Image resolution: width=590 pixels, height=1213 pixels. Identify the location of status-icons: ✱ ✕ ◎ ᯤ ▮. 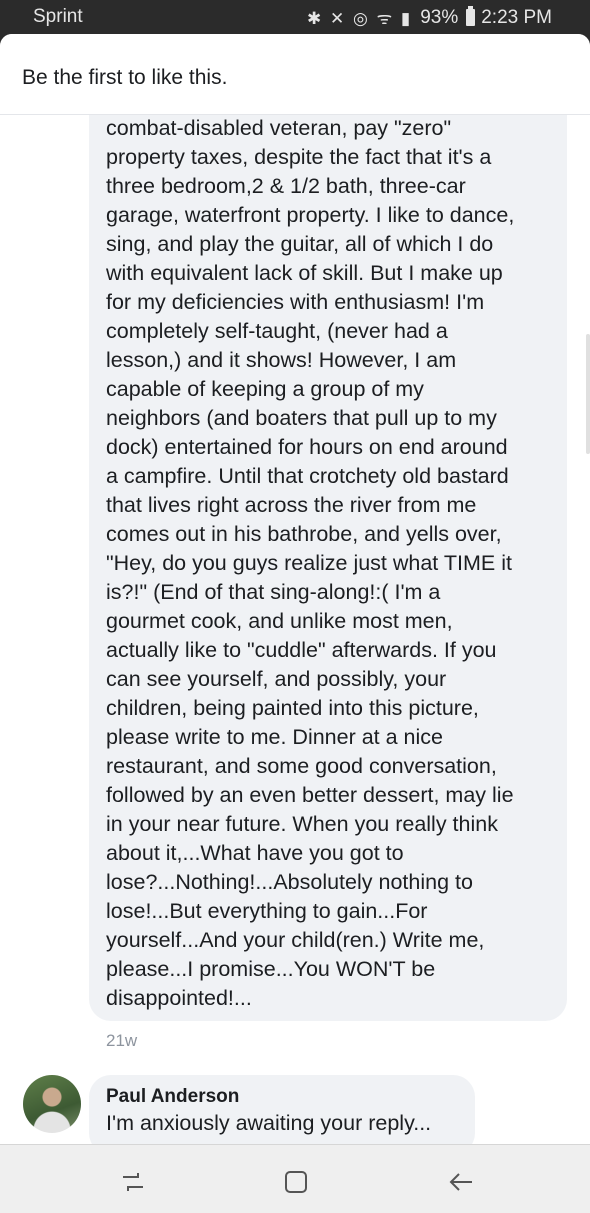
(359, 17).